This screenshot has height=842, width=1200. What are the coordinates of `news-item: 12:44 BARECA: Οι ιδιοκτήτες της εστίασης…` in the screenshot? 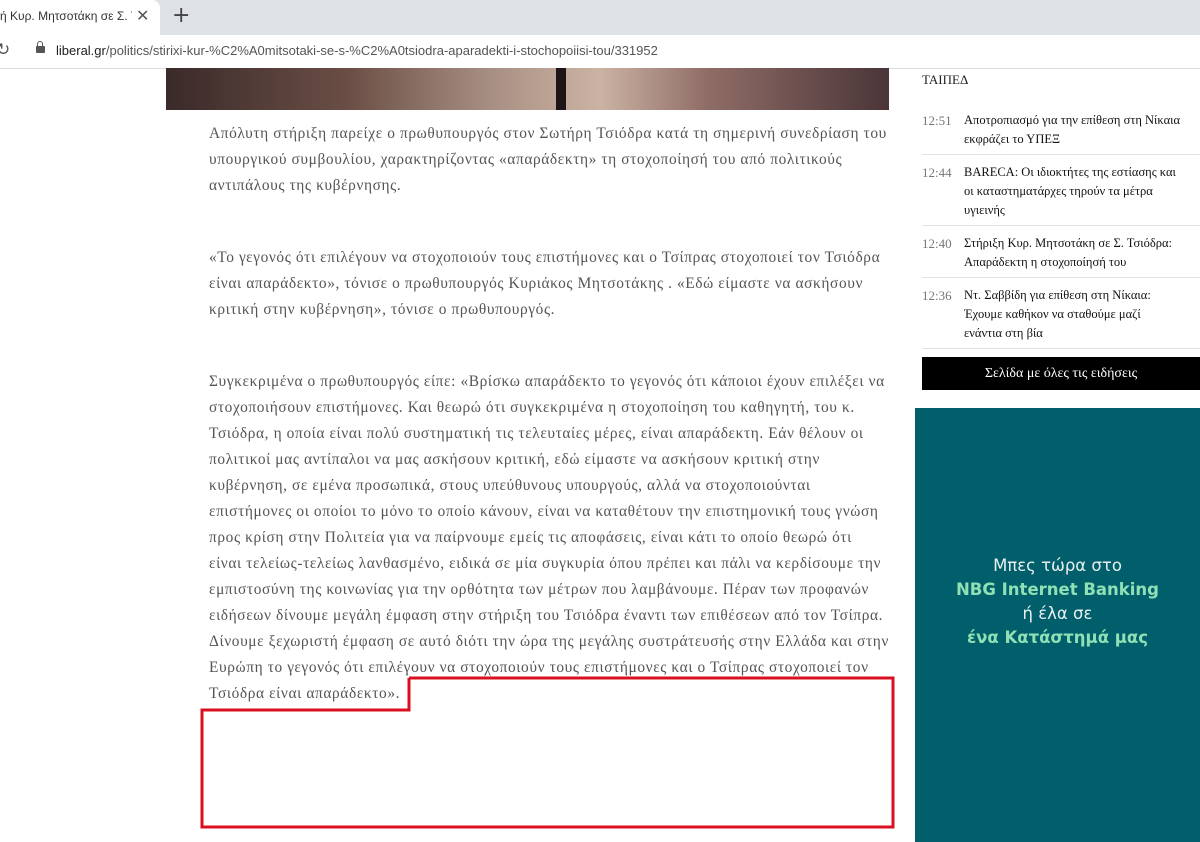 It's located at (1061, 190).